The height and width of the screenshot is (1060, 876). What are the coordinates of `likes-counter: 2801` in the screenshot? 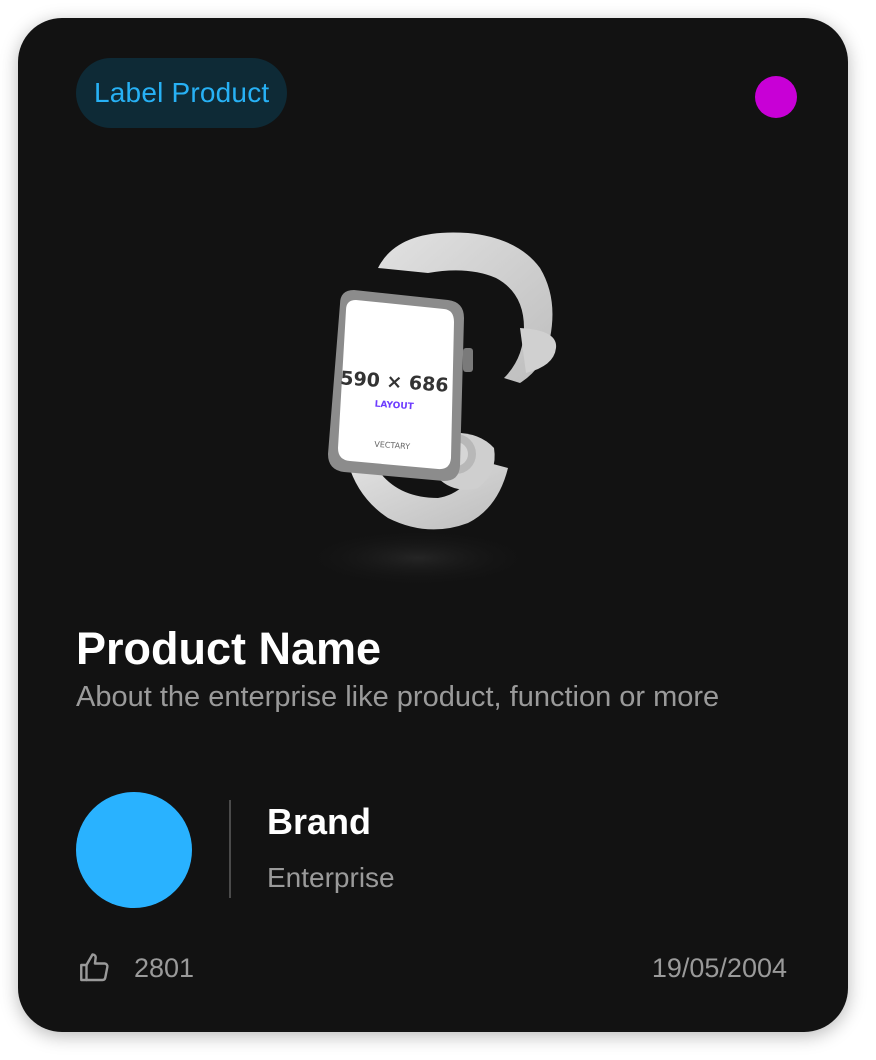 It's located at (135, 968).